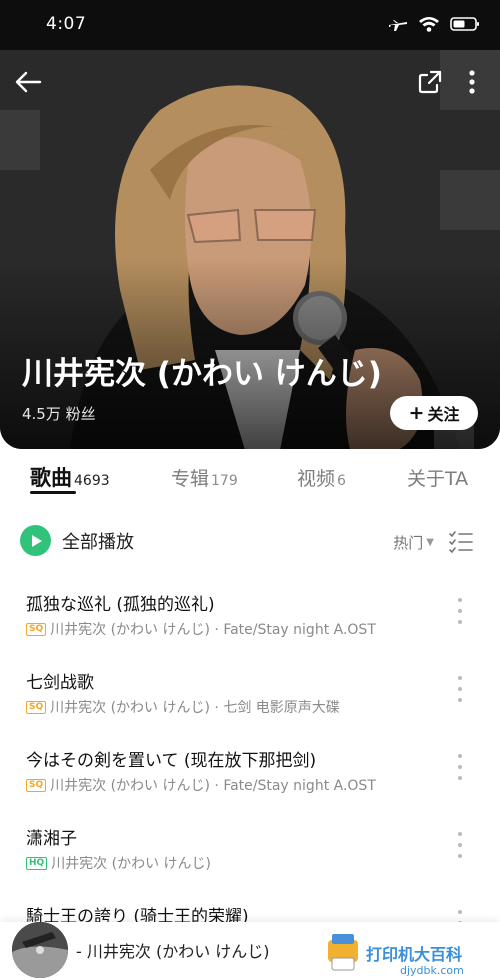  What do you see at coordinates (432, 970) in the screenshot?
I see `svg-text: djydbk.com` at bounding box center [432, 970].